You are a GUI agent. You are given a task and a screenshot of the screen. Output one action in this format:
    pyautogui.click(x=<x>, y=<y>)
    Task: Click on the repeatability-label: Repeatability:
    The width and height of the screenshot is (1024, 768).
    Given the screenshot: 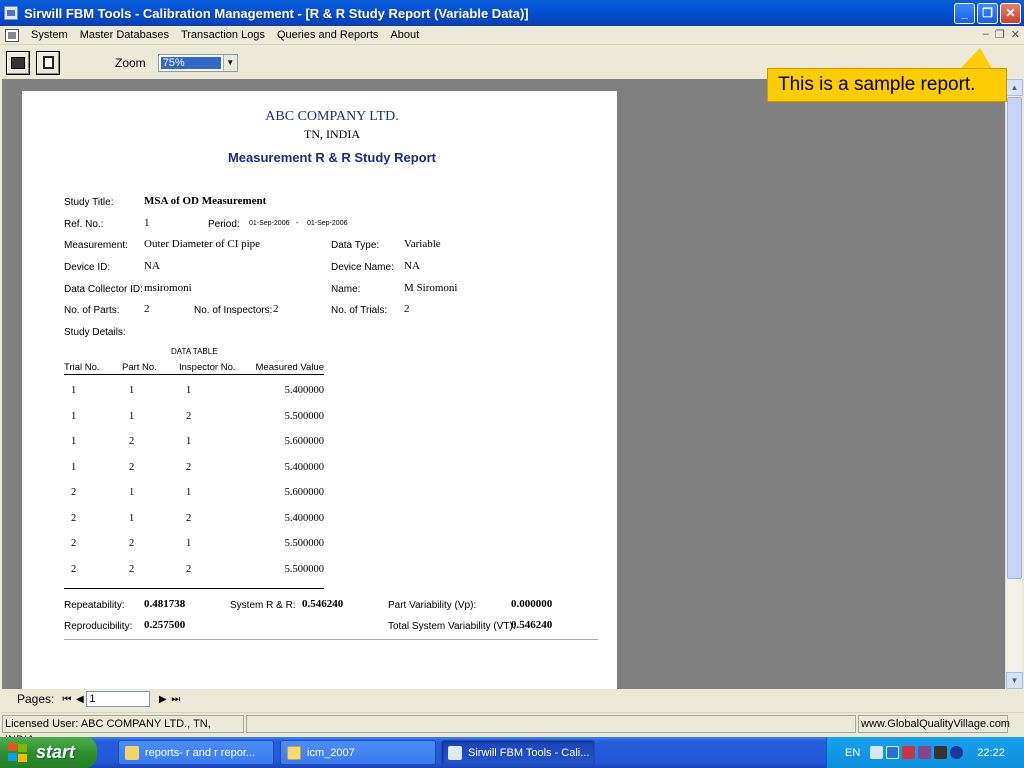 What is the action you would take?
    pyautogui.click(x=94, y=605)
    